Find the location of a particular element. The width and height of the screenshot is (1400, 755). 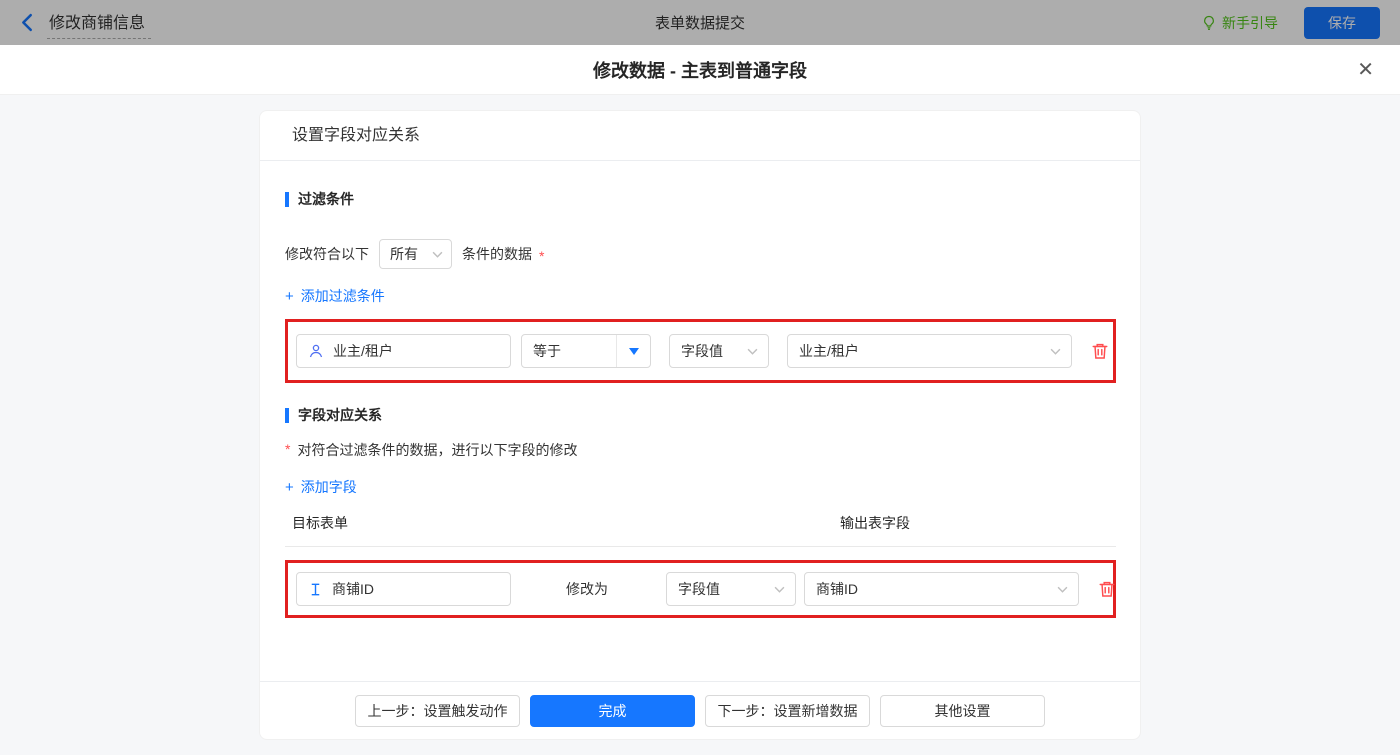

field-mapping-row: 商铺ID 修改为 字段值 商铺ID is located at coordinates (700, 589).